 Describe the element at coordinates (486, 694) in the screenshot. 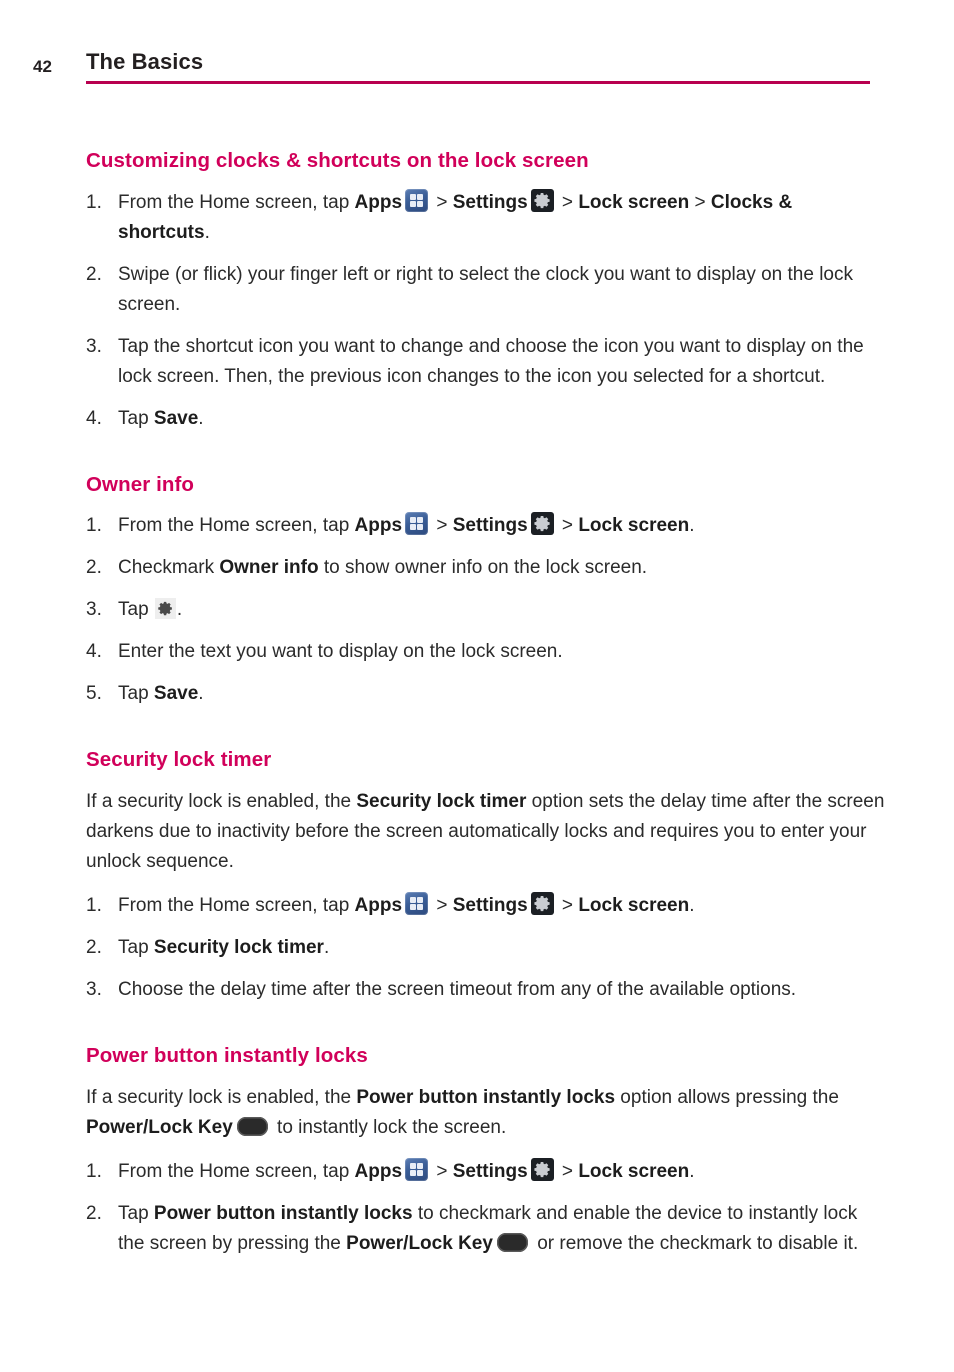

I see `step-item: 5. Tap Save.` at that location.